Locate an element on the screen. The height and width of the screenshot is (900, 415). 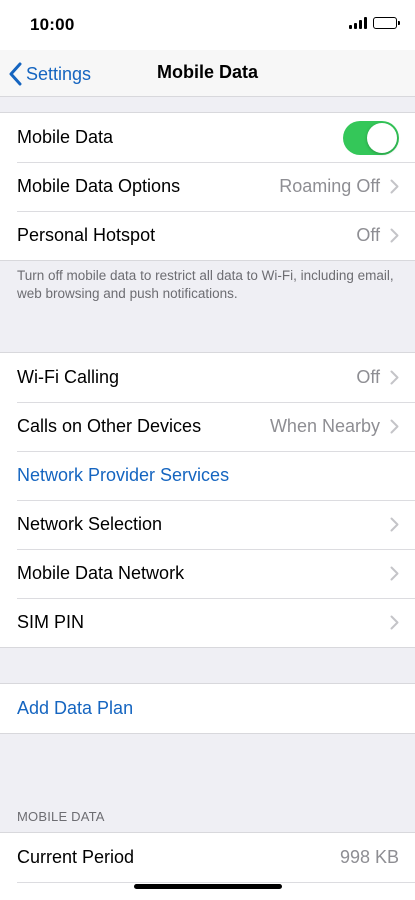
current-period-value: 998 KB is located at coordinates (369, 857).